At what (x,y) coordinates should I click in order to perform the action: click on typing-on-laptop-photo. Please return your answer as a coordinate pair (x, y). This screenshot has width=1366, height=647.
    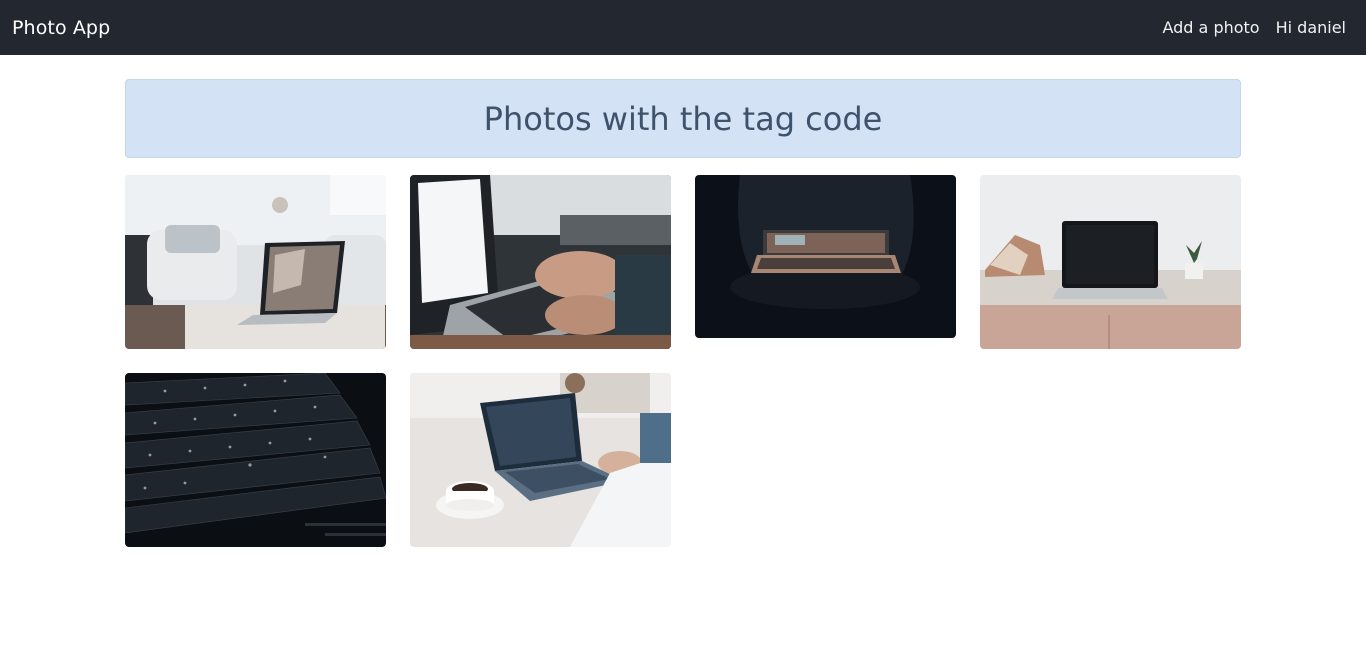
    Looking at the image, I should click on (540, 262).